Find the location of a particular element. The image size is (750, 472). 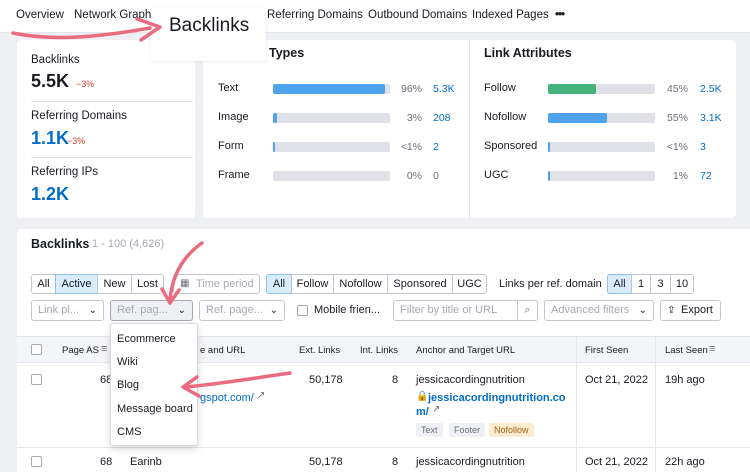

arrow-to-backlinks is located at coordinates (81, 33).